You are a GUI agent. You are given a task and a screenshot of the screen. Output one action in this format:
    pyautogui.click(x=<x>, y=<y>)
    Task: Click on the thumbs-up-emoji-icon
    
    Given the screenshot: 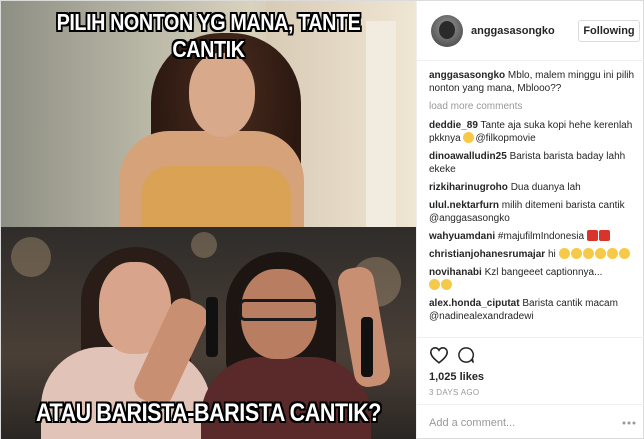 What is the action you would take?
    pyautogui.click(x=469, y=137)
    